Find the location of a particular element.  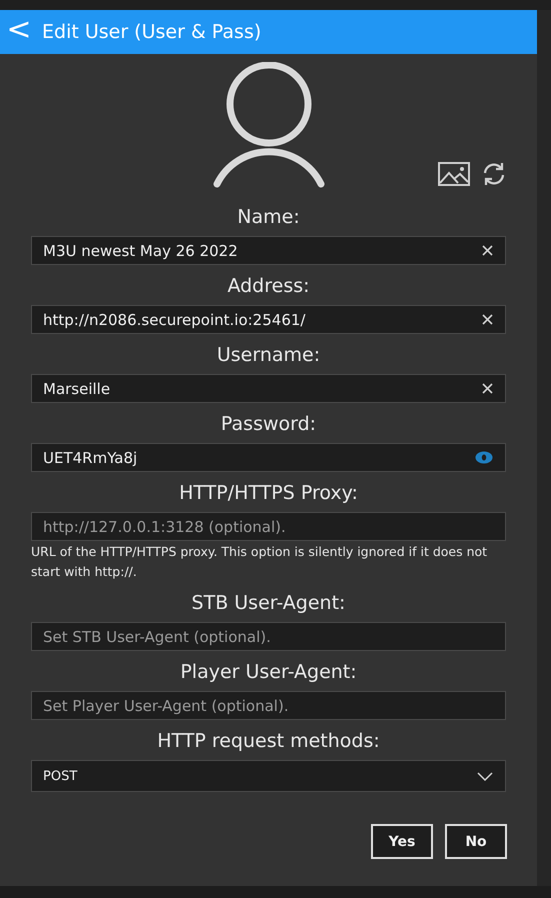

input-field: M3U newest May 26 2022 is located at coordinates (268, 250).